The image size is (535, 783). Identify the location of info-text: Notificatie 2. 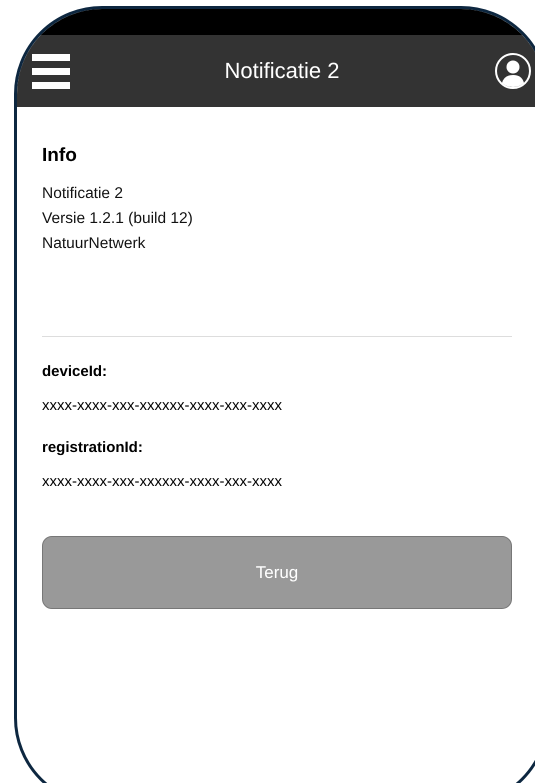
(83, 194).